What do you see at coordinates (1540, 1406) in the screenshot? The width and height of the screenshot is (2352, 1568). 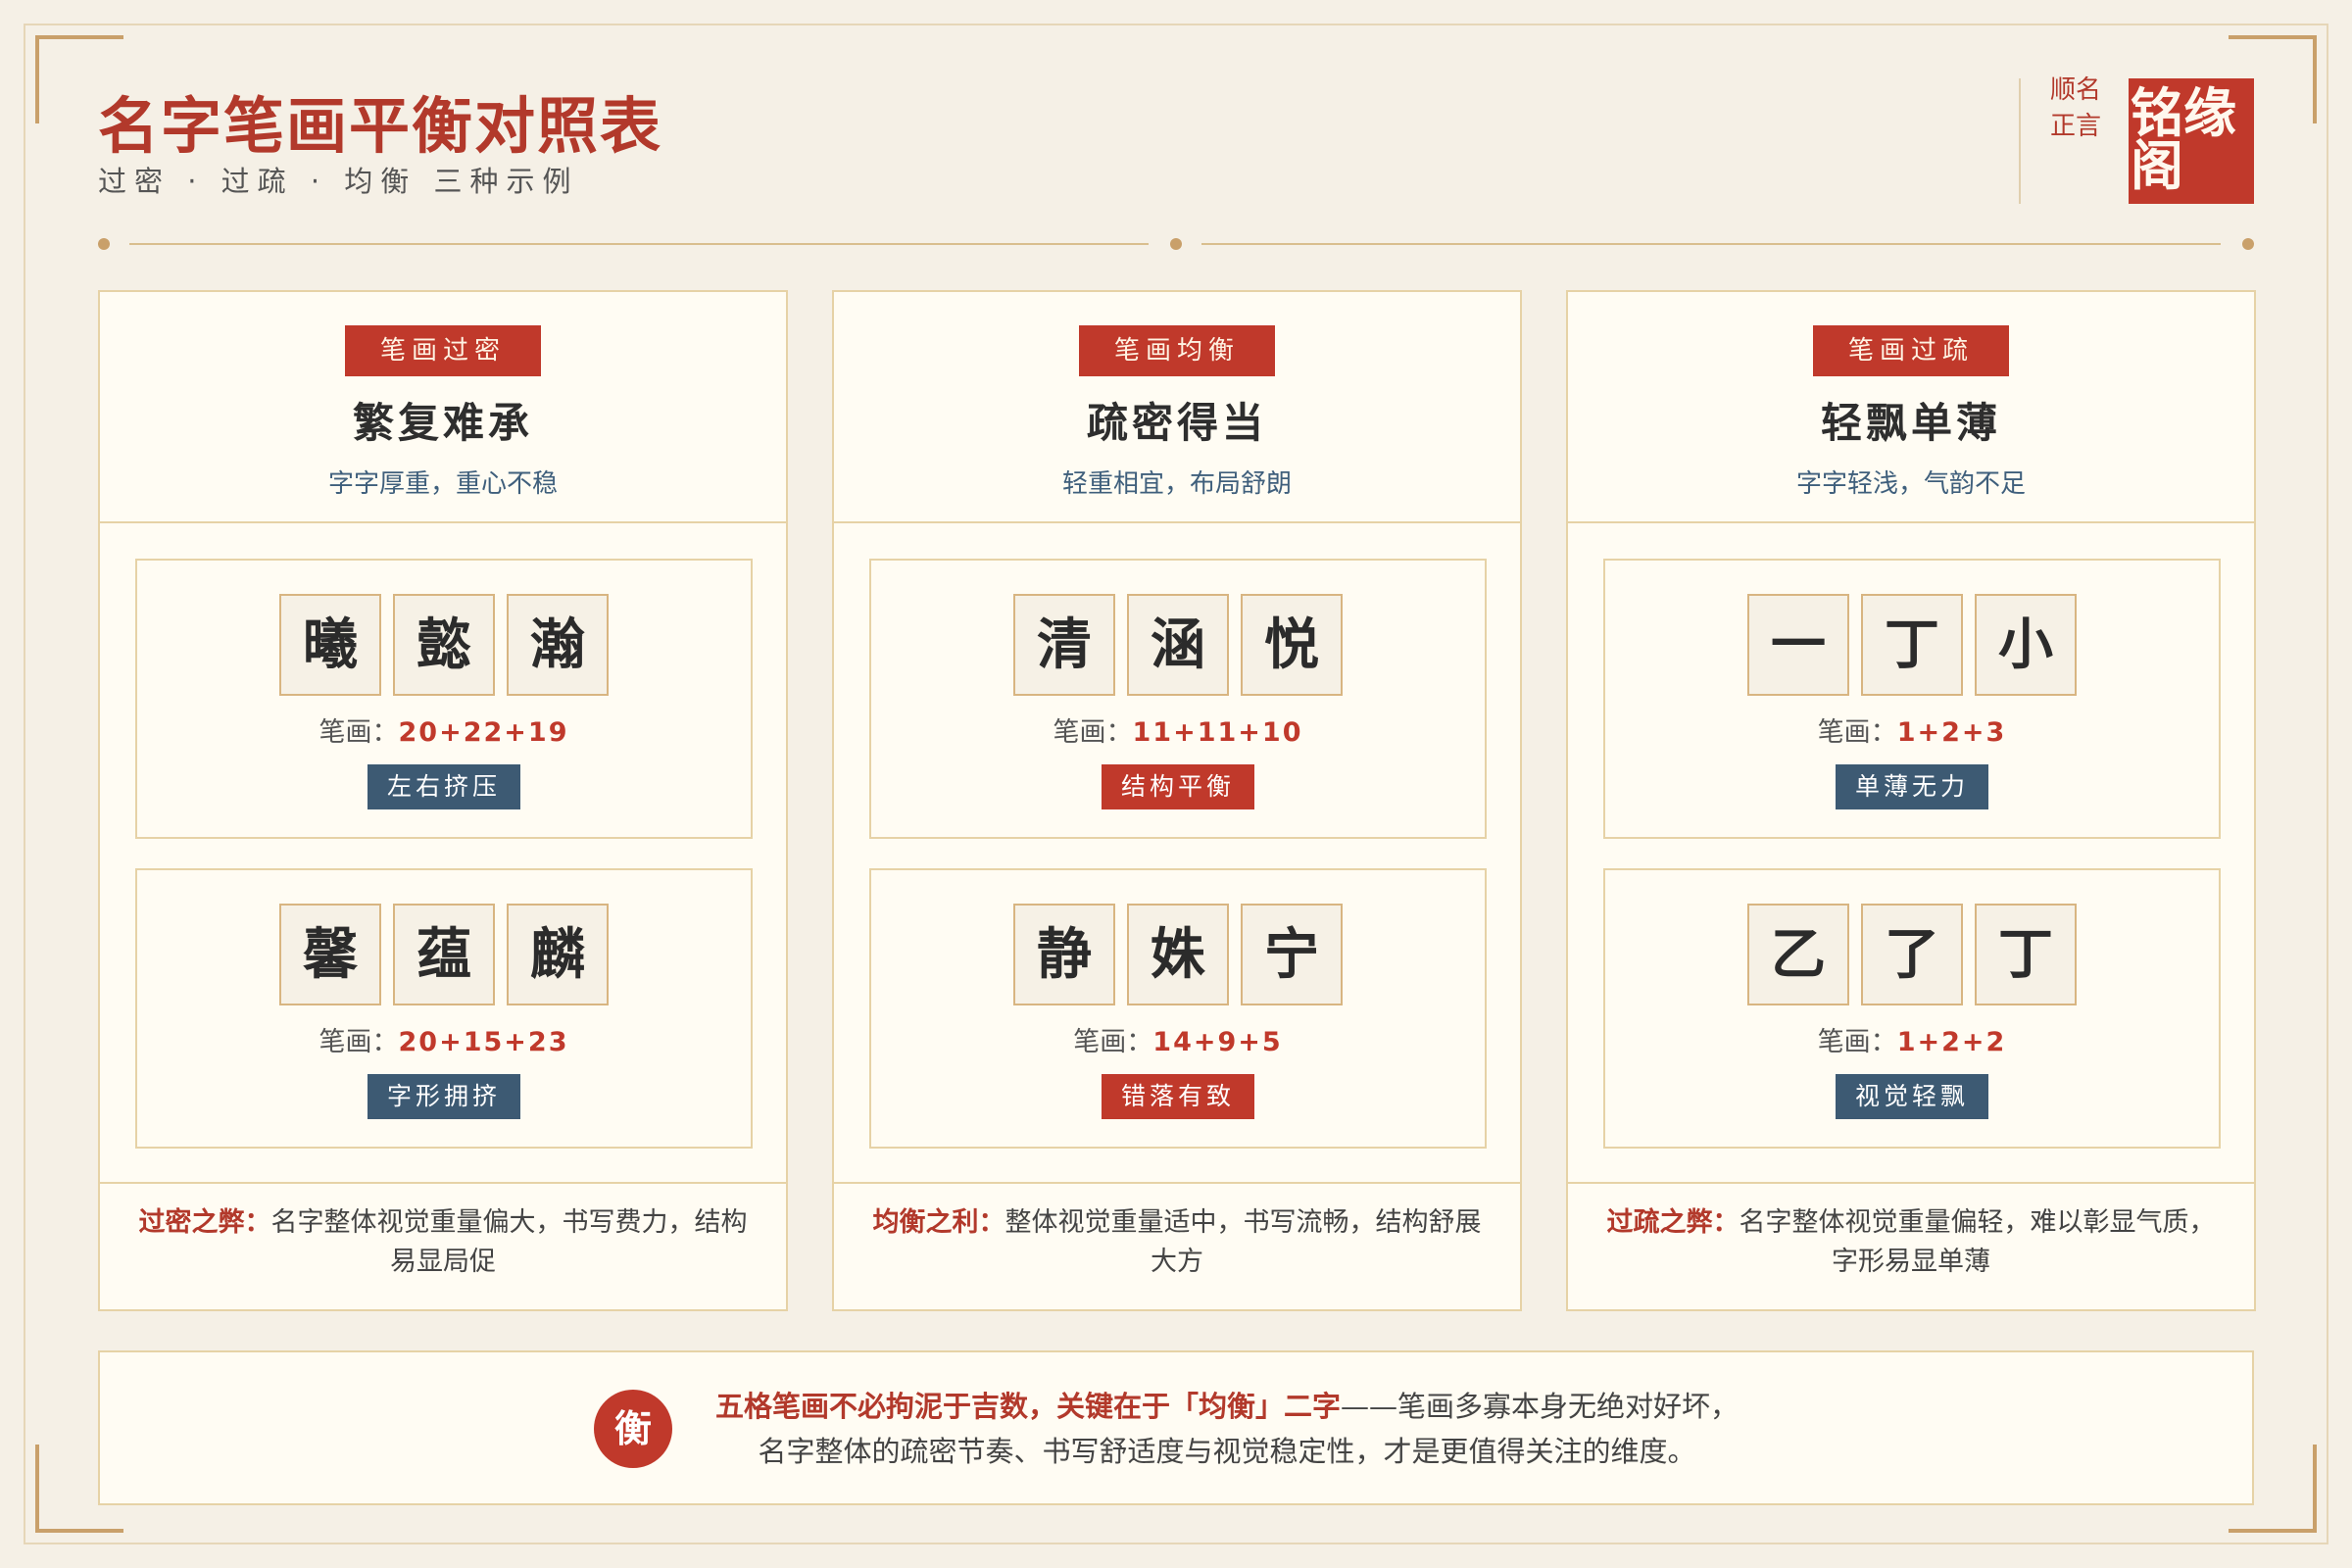 I see `summary-line1: ——笔画多寡本身无绝对好坏，` at bounding box center [1540, 1406].